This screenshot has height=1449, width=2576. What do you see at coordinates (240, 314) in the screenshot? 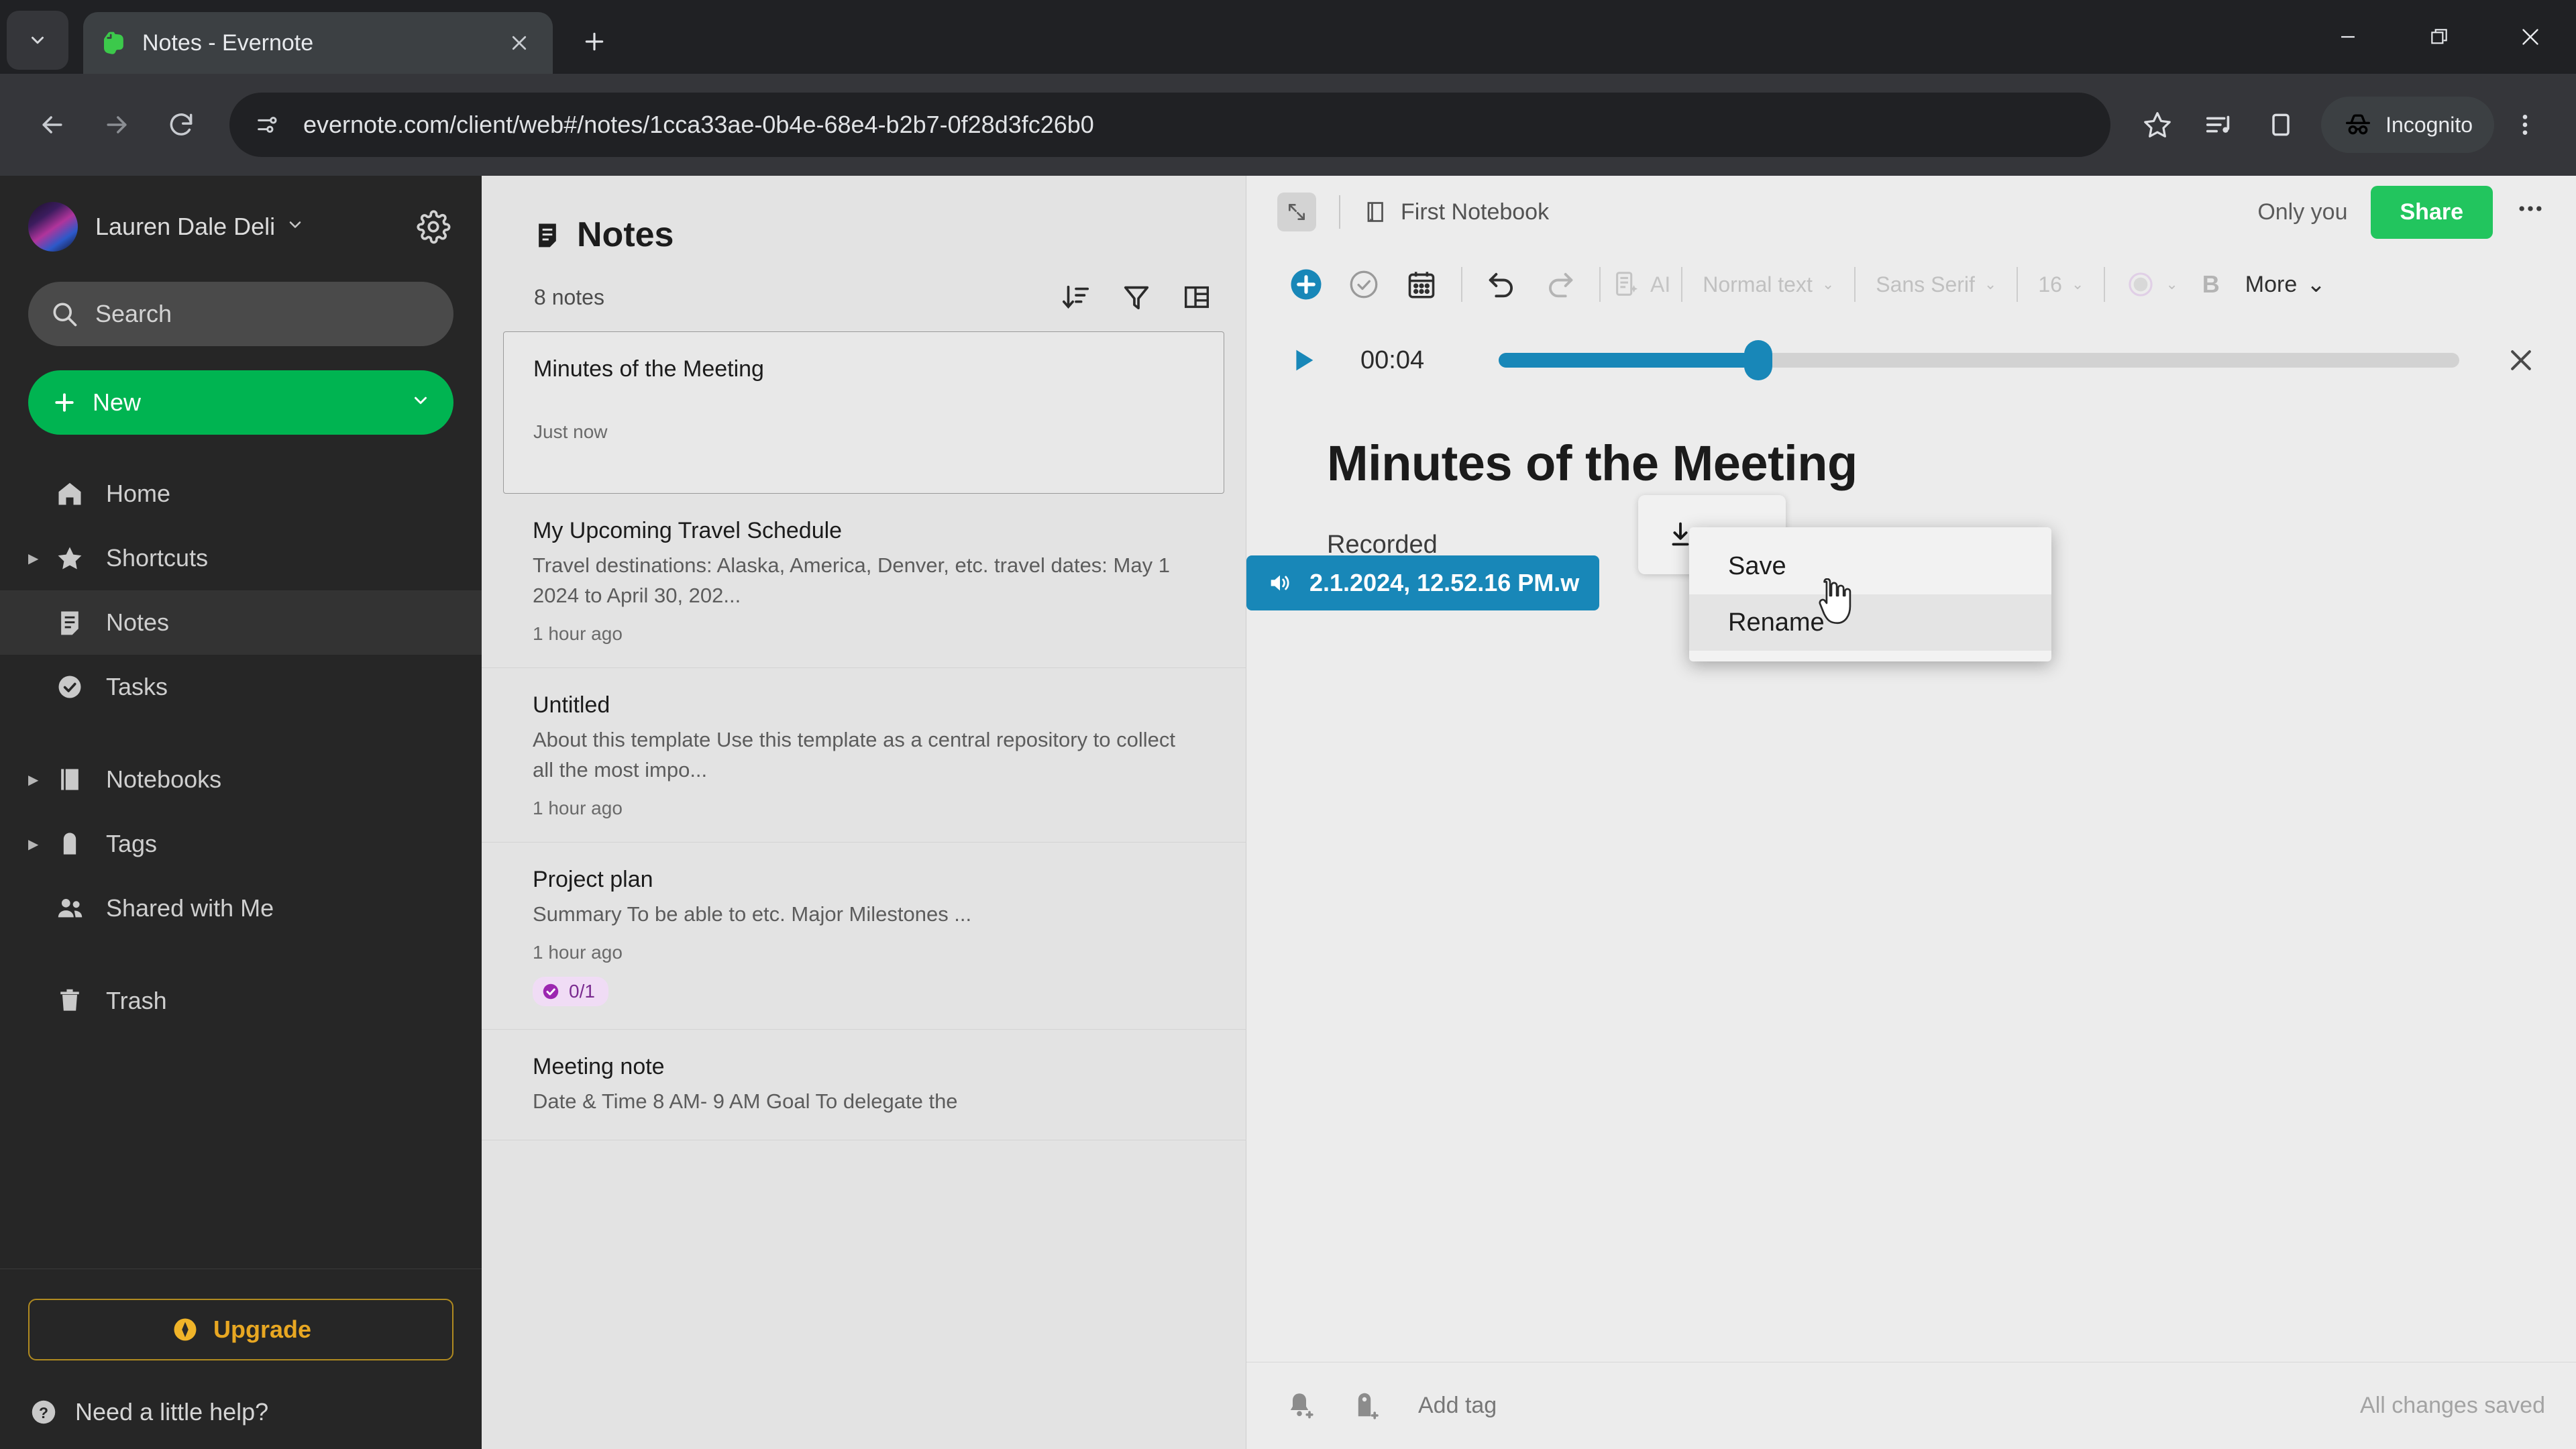
I see `search-input: Search` at bounding box center [240, 314].